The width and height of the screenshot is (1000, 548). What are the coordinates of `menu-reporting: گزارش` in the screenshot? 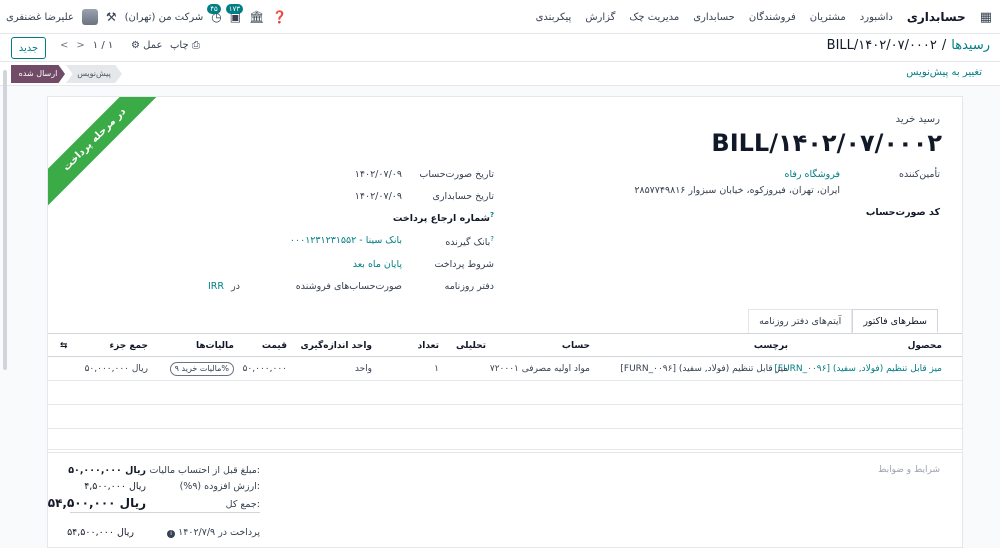 It's located at (600, 17).